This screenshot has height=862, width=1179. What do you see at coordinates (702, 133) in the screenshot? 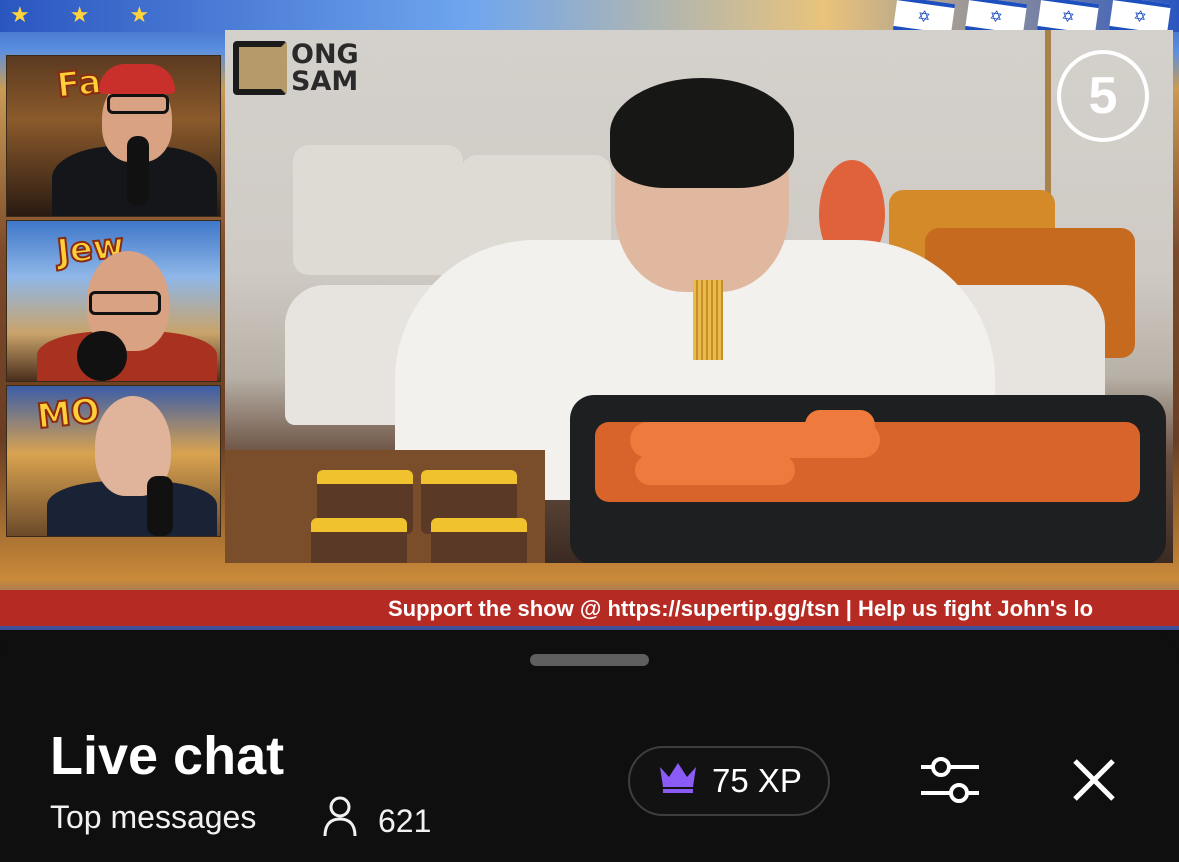
I see `person-hair` at bounding box center [702, 133].